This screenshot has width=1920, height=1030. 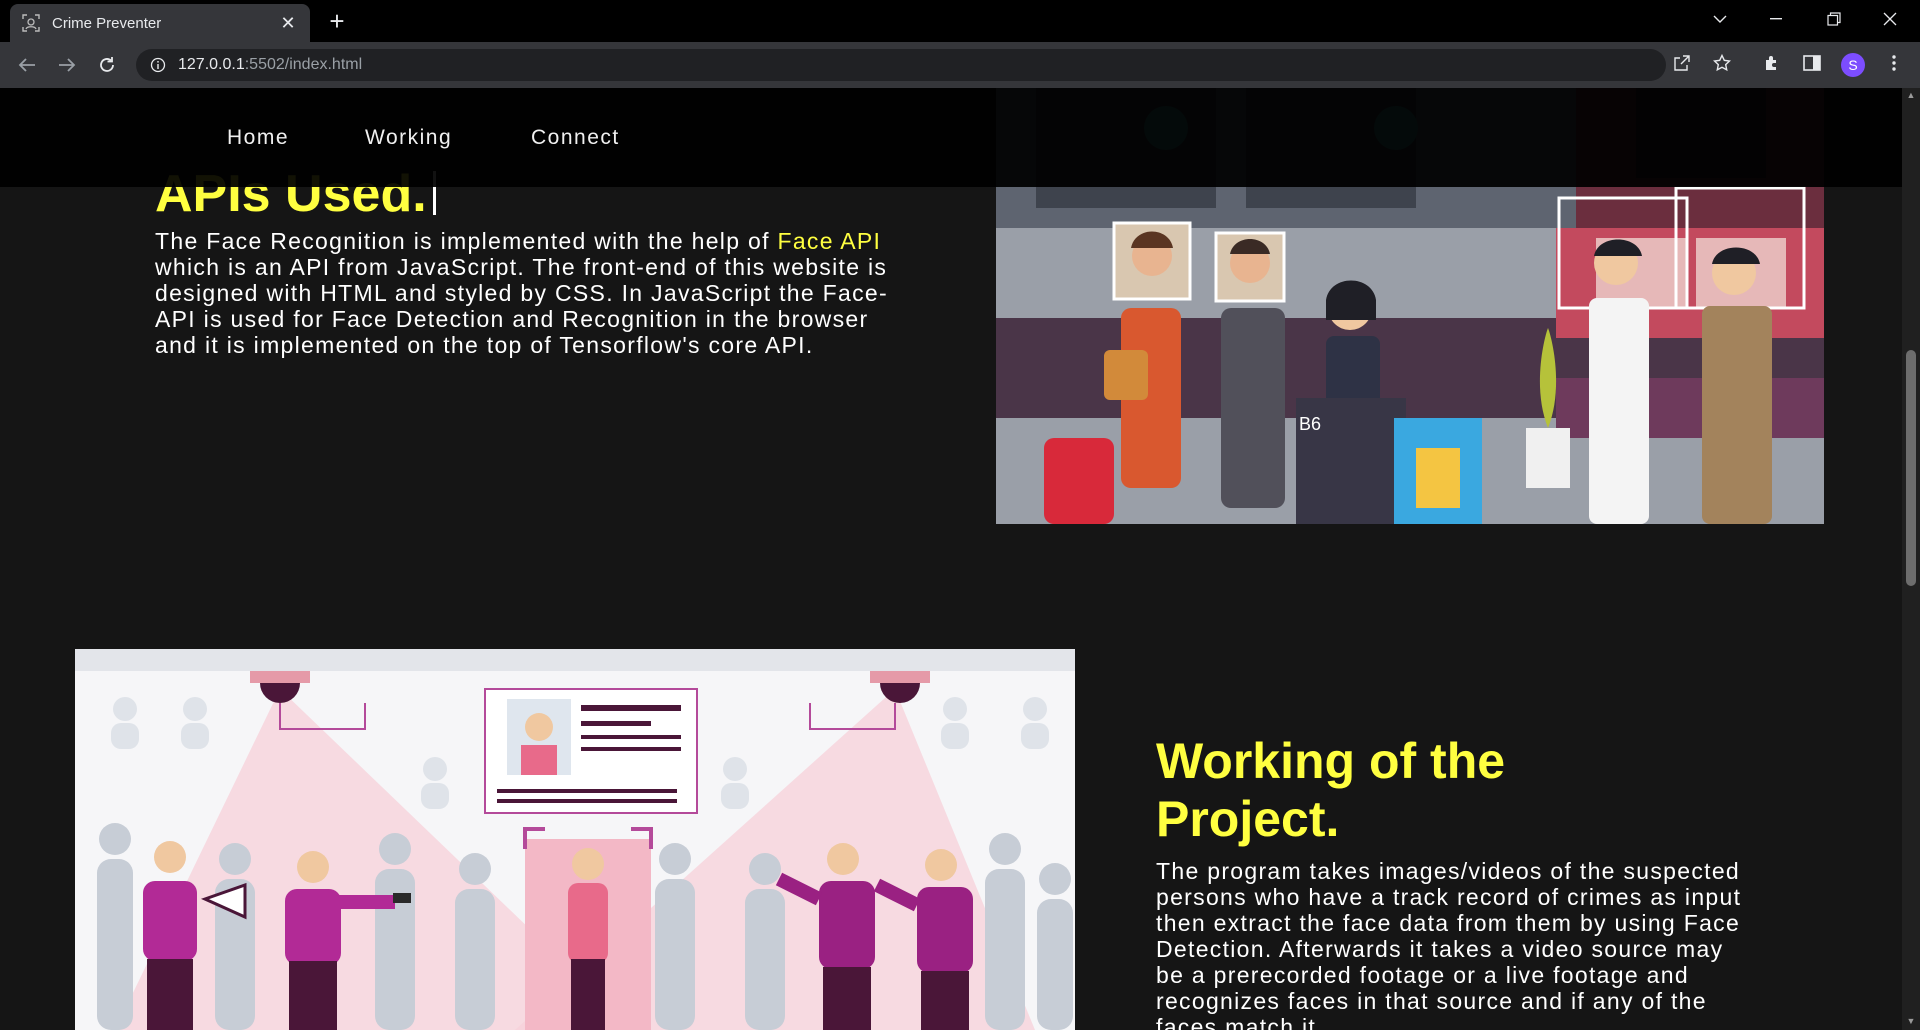 I want to click on page-scrollbar: ▲ ▼, so click(x=1911, y=559).